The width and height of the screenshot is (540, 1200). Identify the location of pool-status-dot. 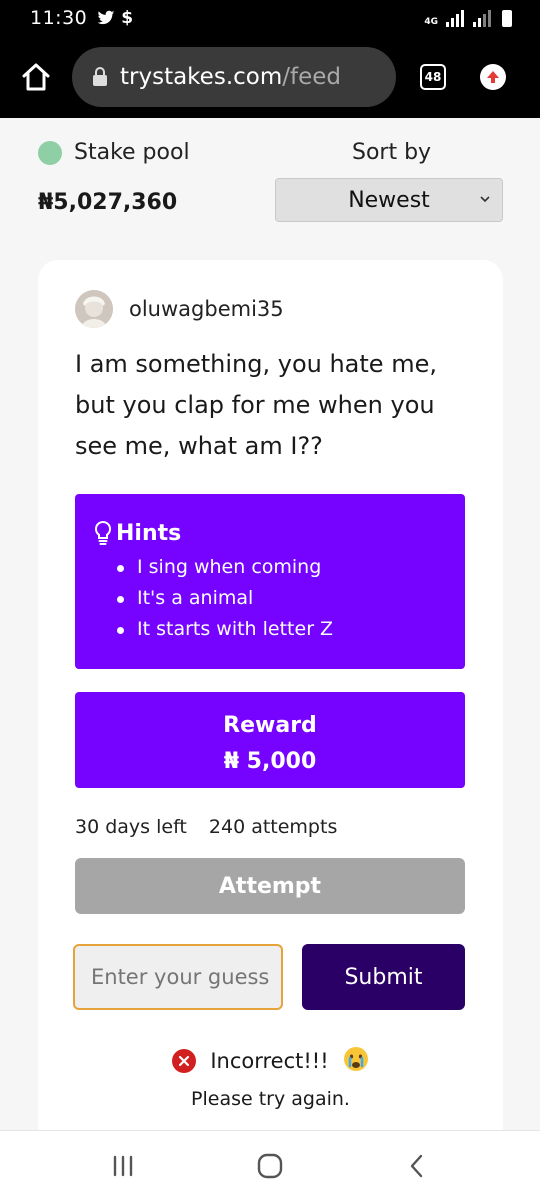
(50, 152).